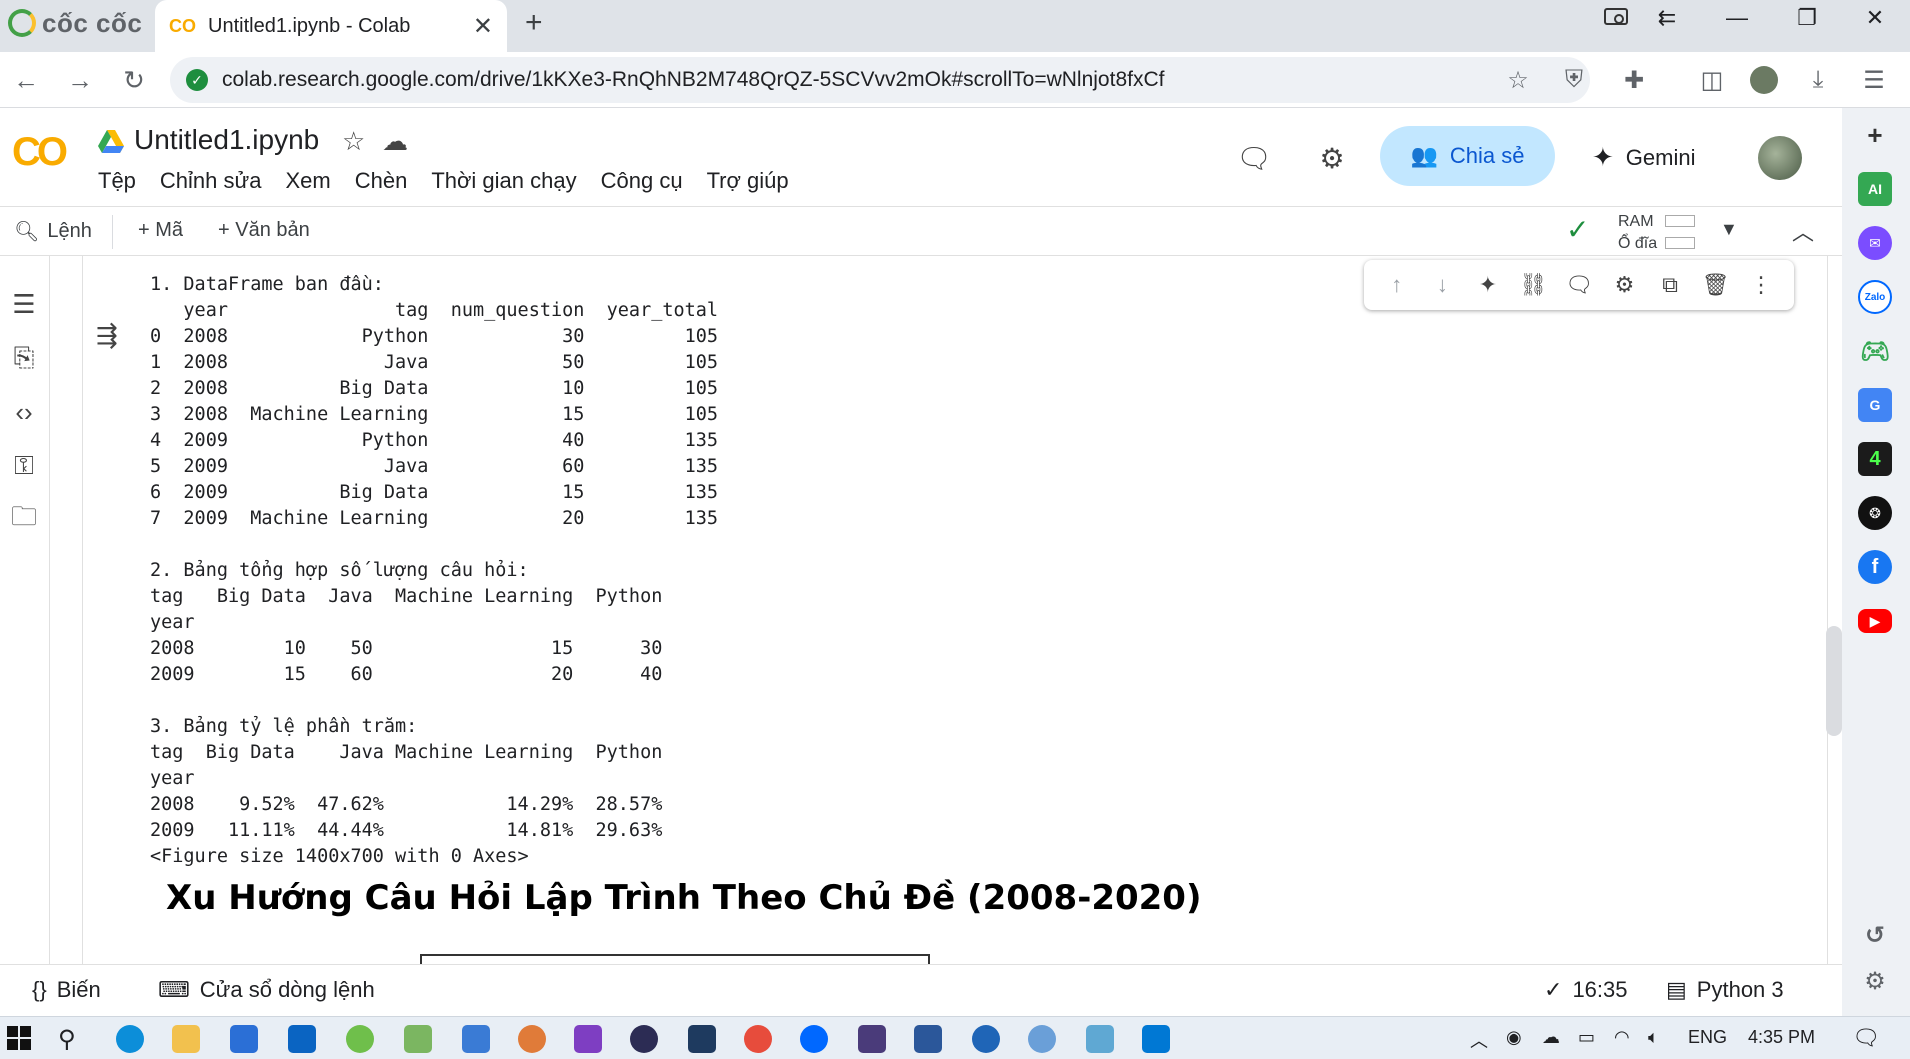  What do you see at coordinates (1875, 513) in the screenshot?
I see `chatgpt-icon: ❂` at bounding box center [1875, 513].